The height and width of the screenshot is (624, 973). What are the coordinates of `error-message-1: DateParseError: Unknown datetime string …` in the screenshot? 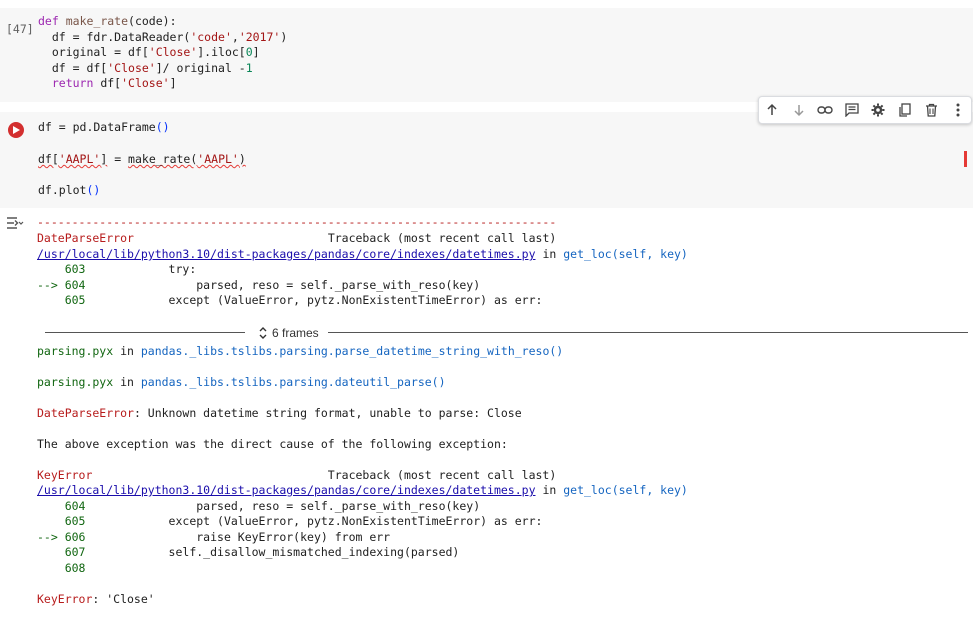 It's located at (279, 414).